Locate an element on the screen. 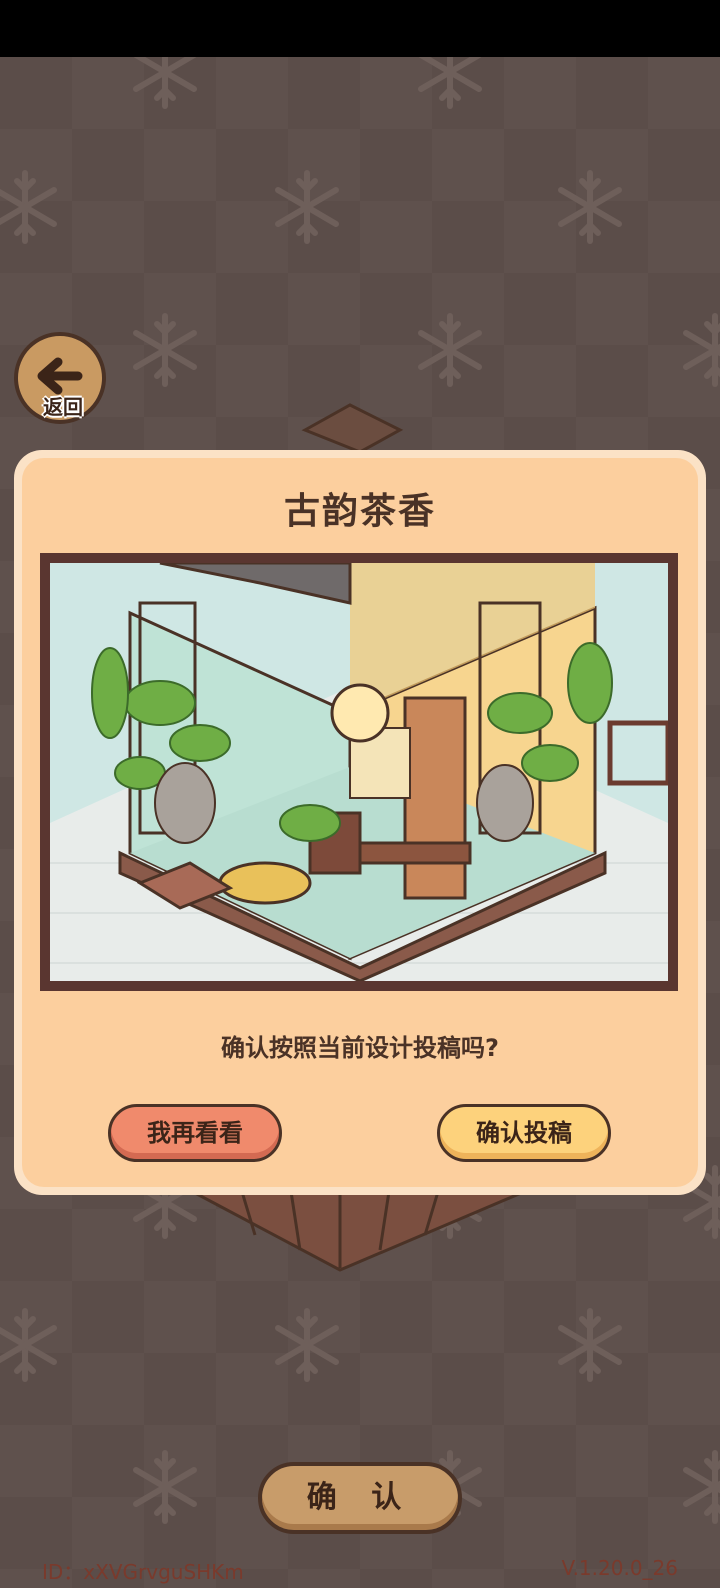 This screenshot has width=720, height=1588. dialog-title: 古韵茶香 is located at coordinates (359, 511).